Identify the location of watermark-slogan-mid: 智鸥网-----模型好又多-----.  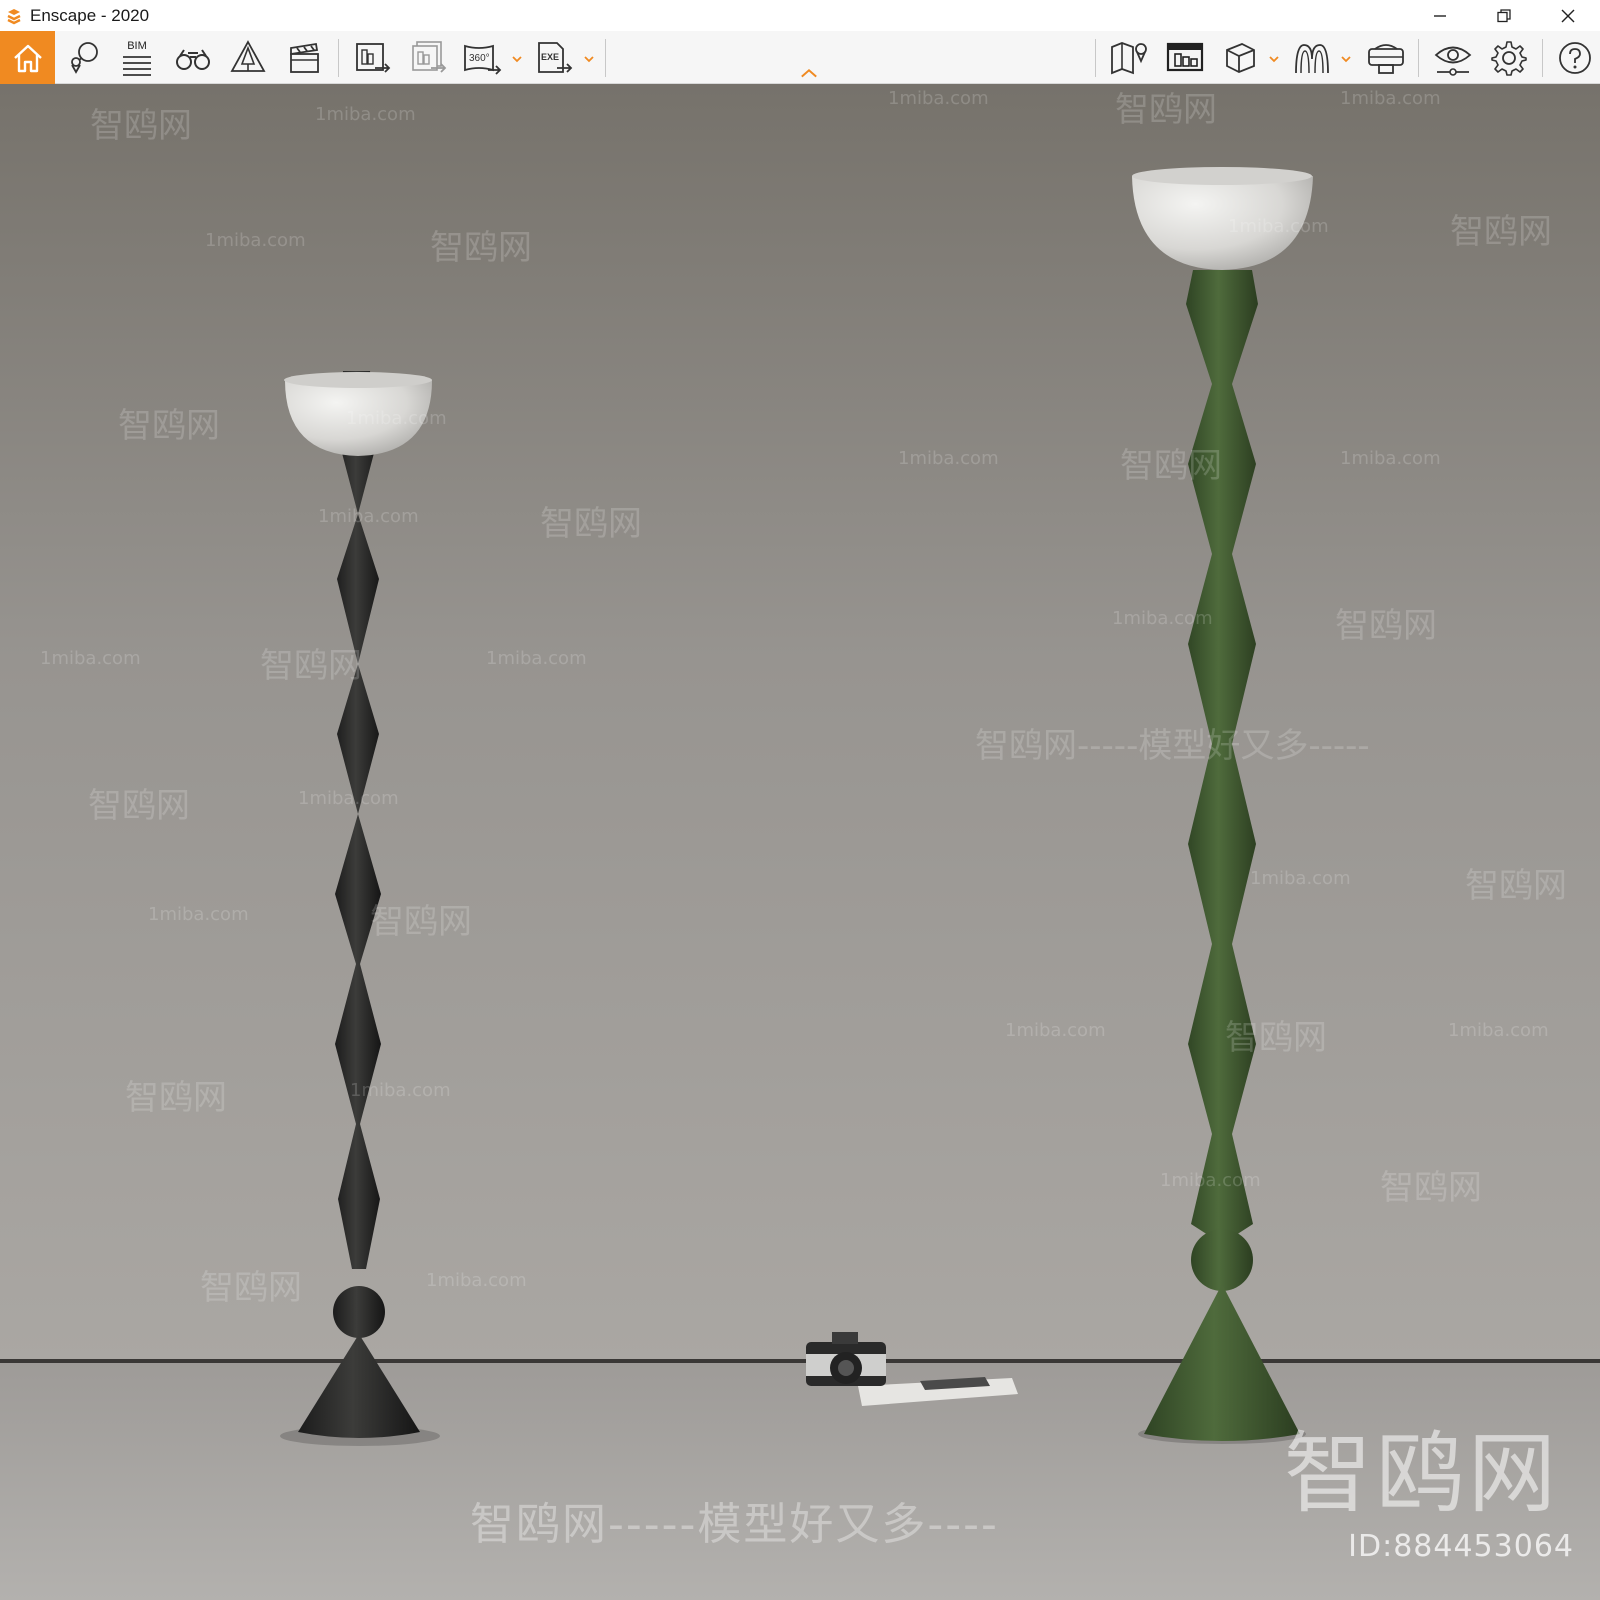
(1172, 746).